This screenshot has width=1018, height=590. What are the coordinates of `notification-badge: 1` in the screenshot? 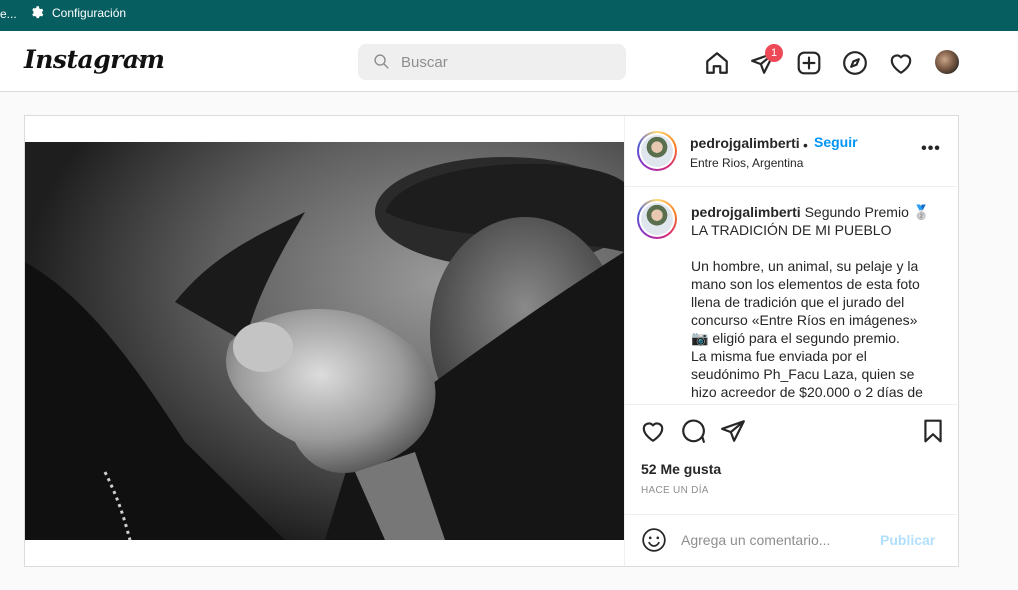 It's located at (774, 53).